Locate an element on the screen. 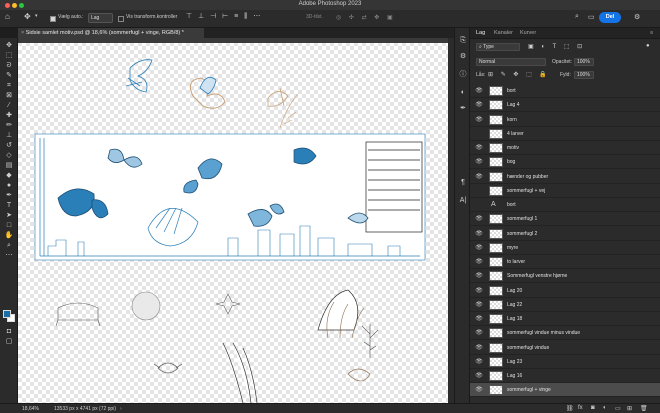  fill-field: 100% is located at coordinates (584, 75).